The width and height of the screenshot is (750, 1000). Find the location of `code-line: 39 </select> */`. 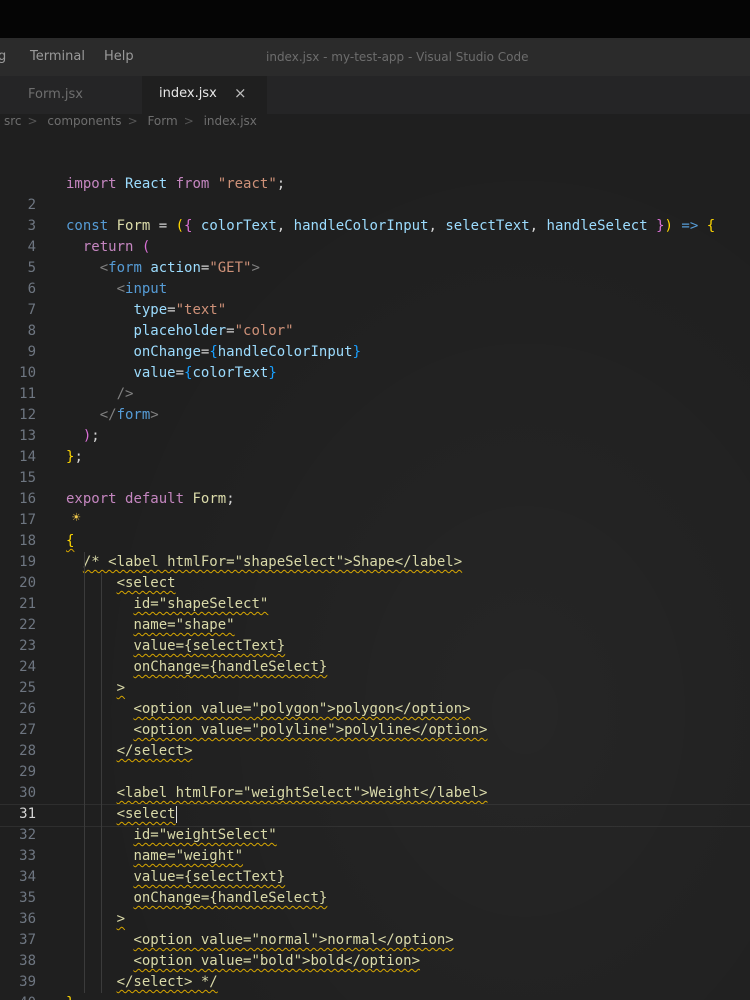

code-line: 39 </select> */ is located at coordinates (375, 982).